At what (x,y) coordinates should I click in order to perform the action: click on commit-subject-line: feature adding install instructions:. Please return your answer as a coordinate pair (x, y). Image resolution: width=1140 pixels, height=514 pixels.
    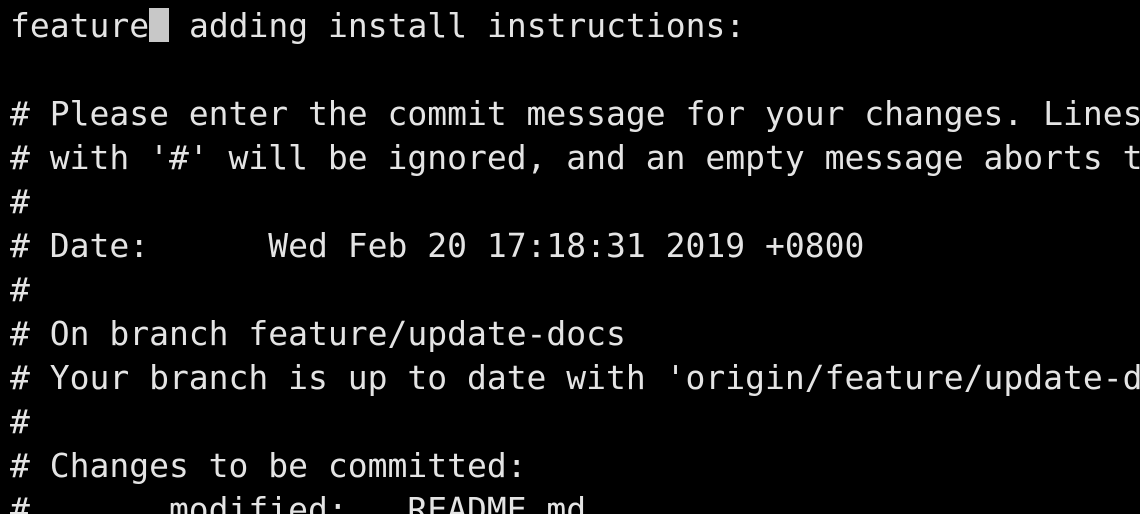
    Looking at the image, I should click on (575, 26).